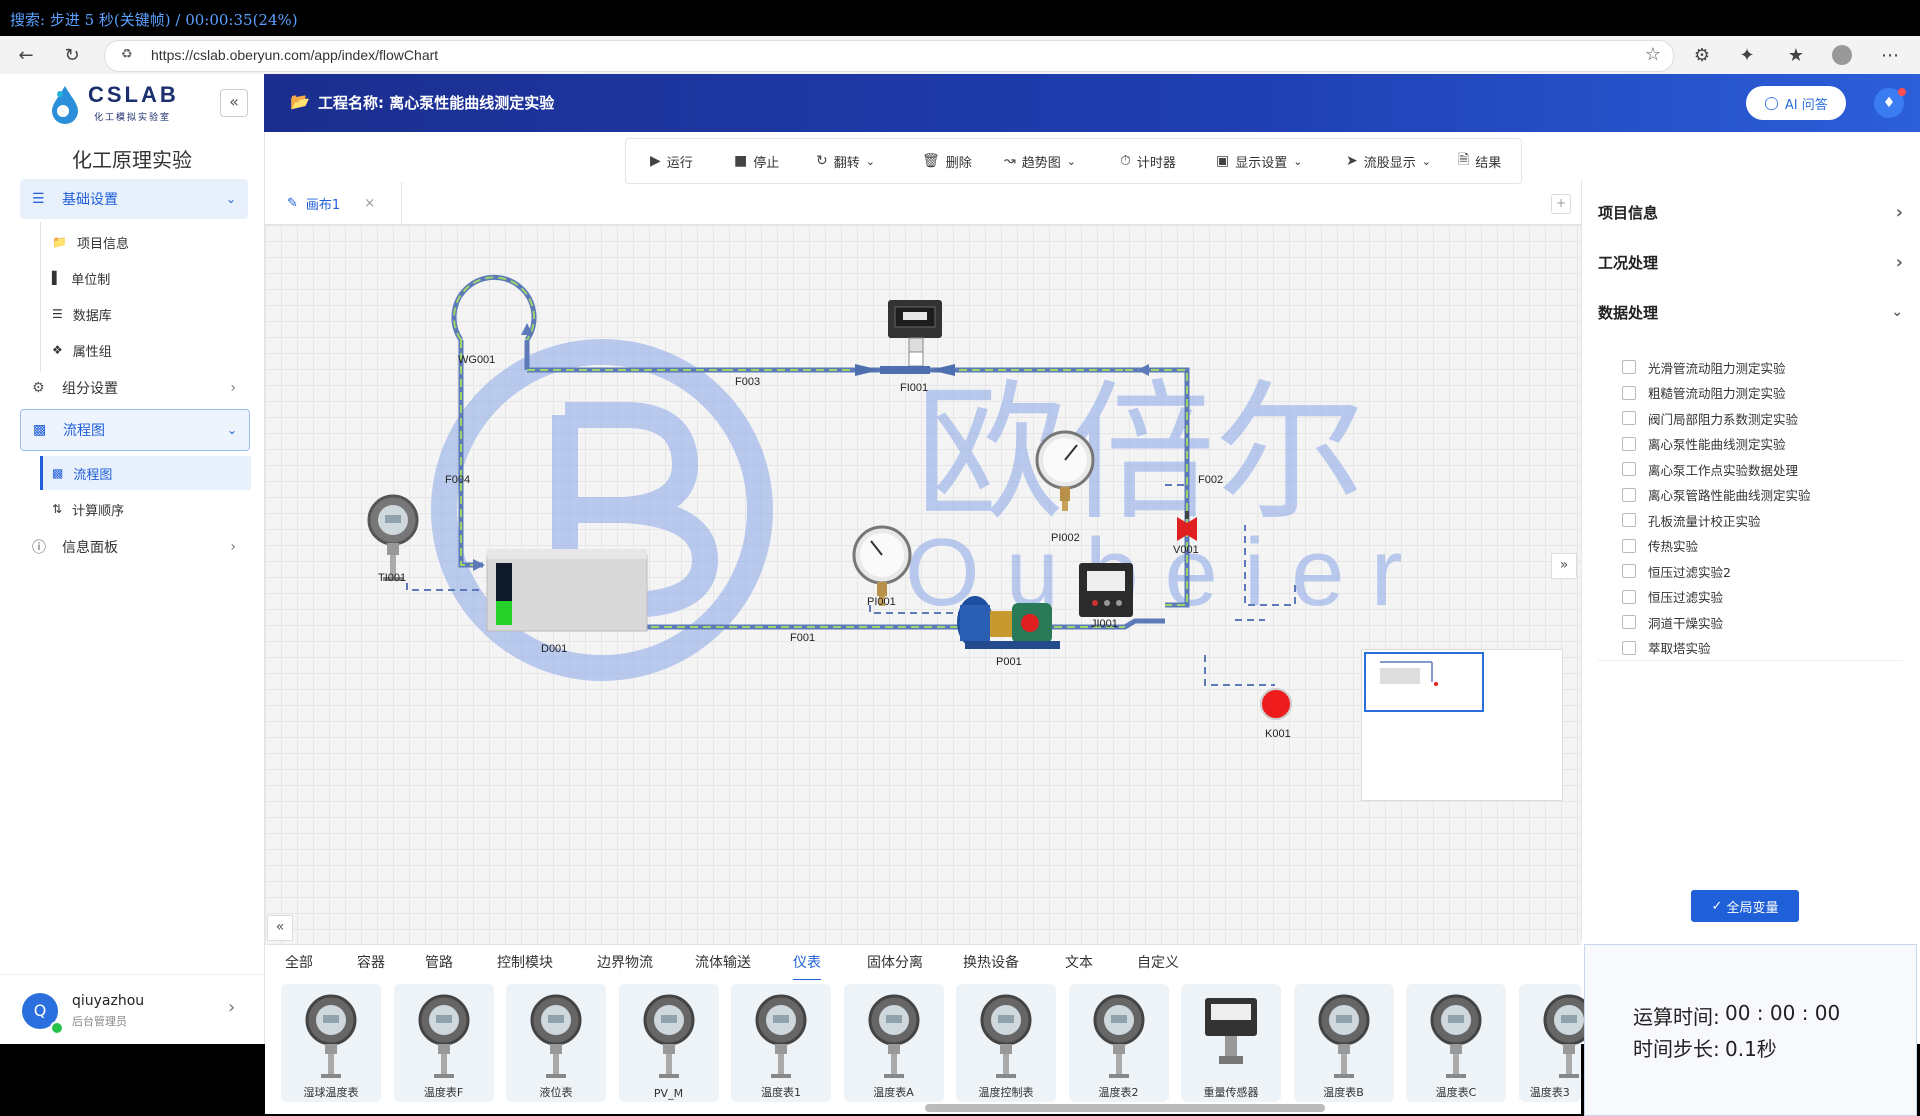  Describe the element at coordinates (1710, 469) in the screenshot. I see `experiment-checkbox-row: 离心泵工作点实验数据处理` at that location.